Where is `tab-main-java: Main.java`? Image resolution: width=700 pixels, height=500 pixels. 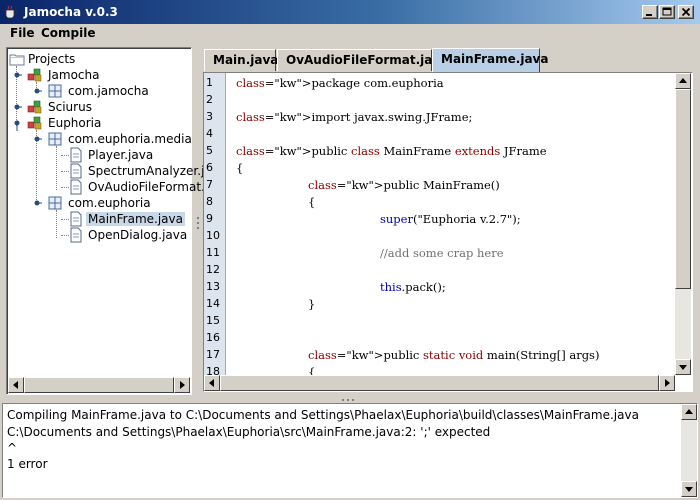 tab-main-java: Main.java is located at coordinates (241, 60).